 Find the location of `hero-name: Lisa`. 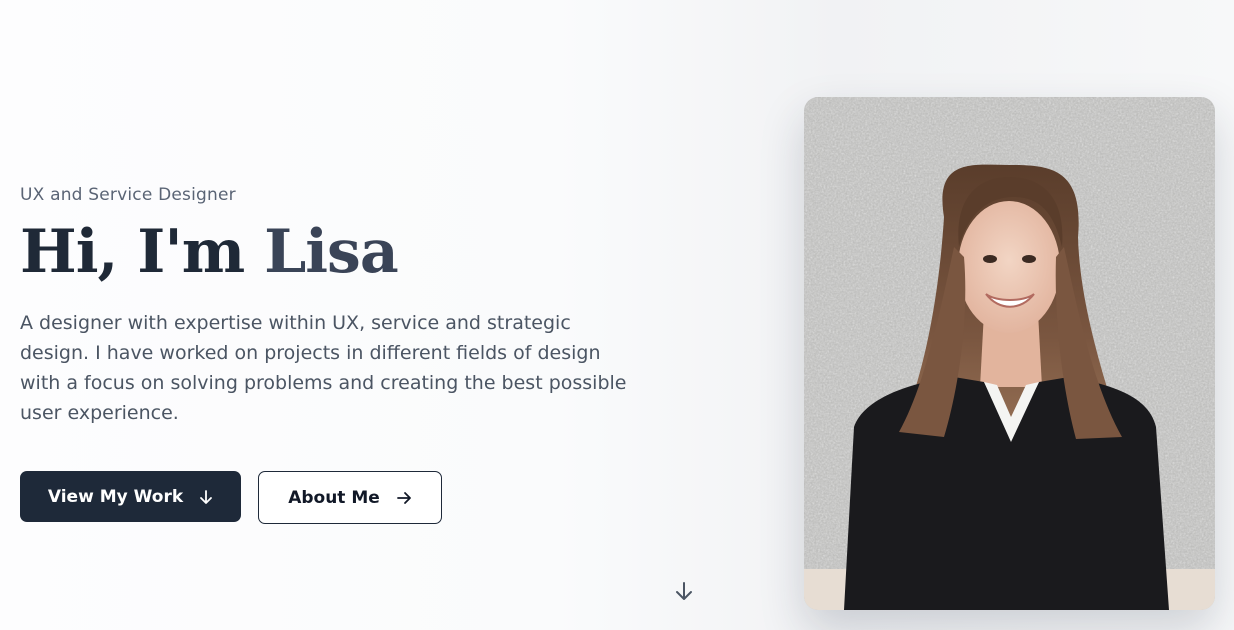

hero-name: Lisa is located at coordinates (331, 252).